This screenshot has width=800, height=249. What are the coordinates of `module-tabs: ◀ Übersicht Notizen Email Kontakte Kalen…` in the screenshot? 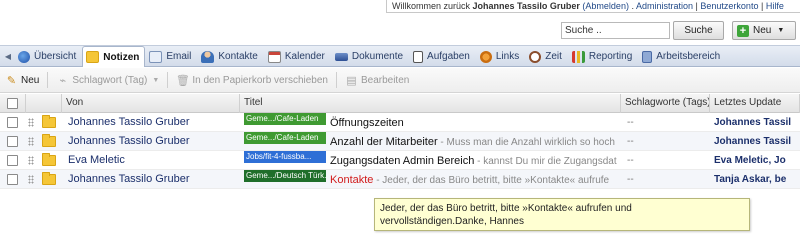 It's located at (400, 56).